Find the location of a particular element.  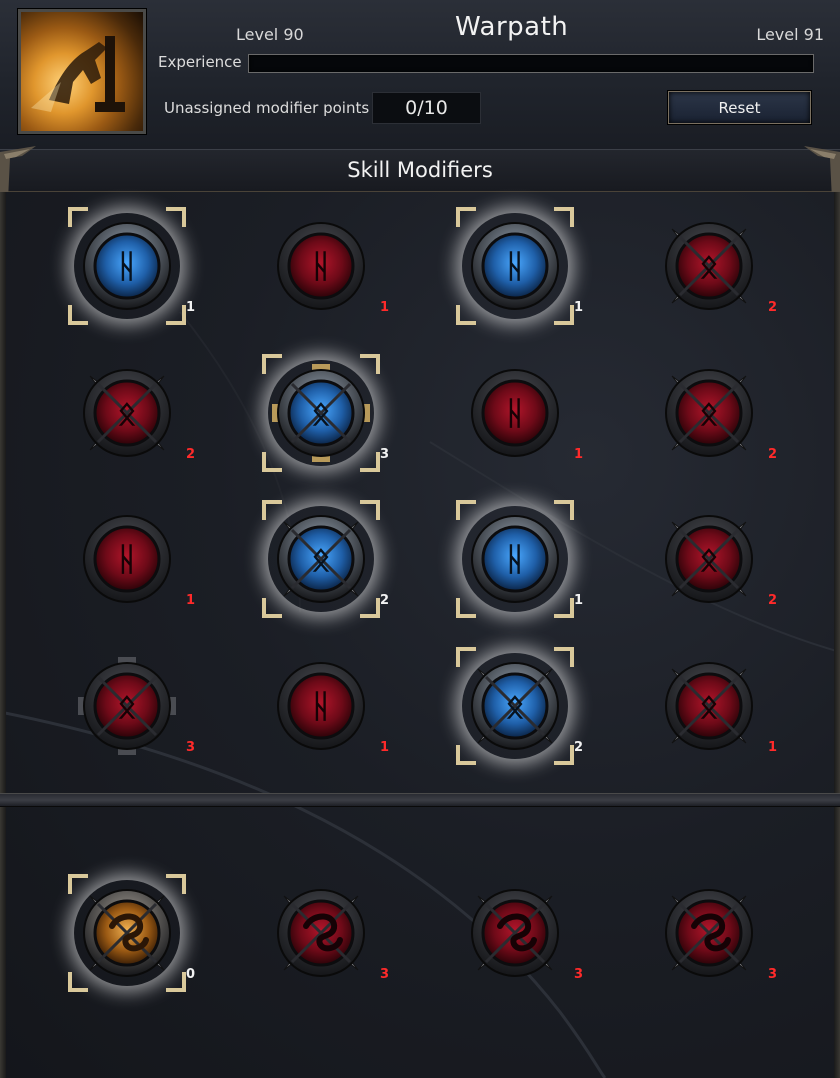

experience-label: Experience is located at coordinates (200, 62).